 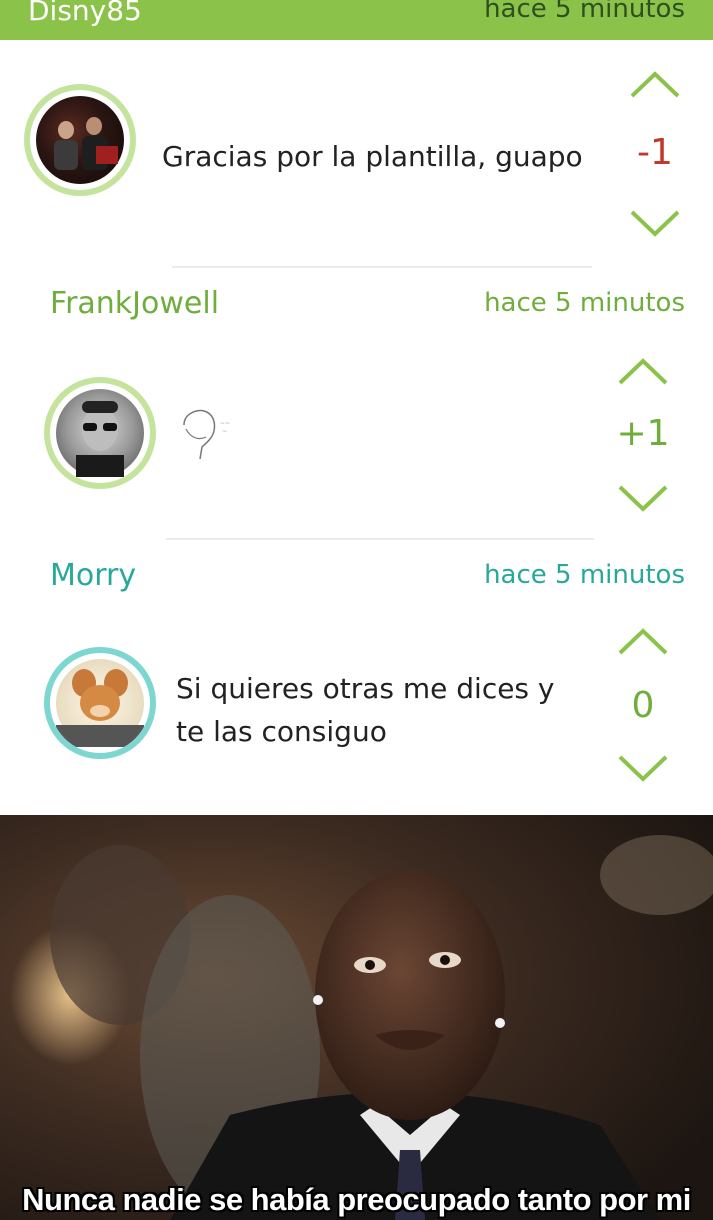 I want to click on vote-score: 0, so click(x=643, y=705).